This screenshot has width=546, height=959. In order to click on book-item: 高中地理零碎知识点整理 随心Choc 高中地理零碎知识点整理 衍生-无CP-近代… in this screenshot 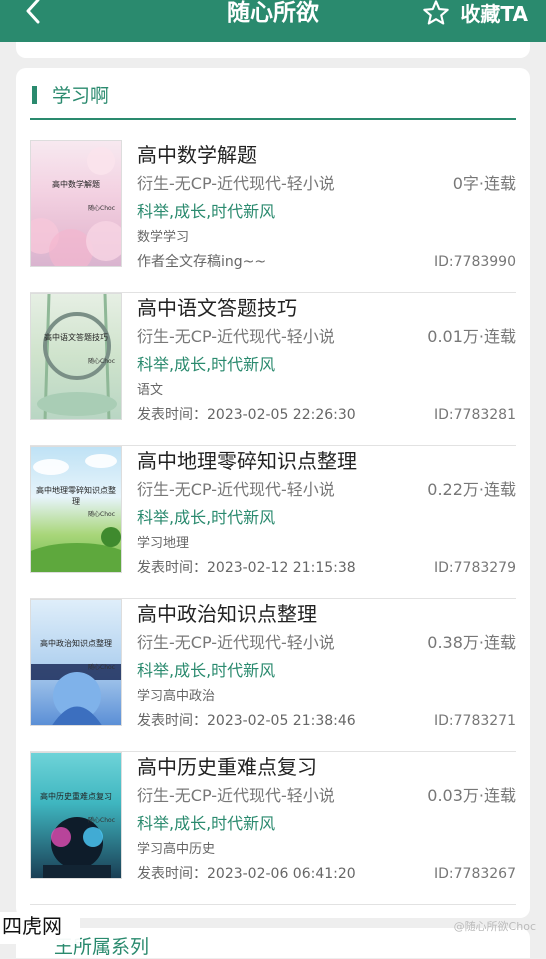, I will do `click(273, 522)`.